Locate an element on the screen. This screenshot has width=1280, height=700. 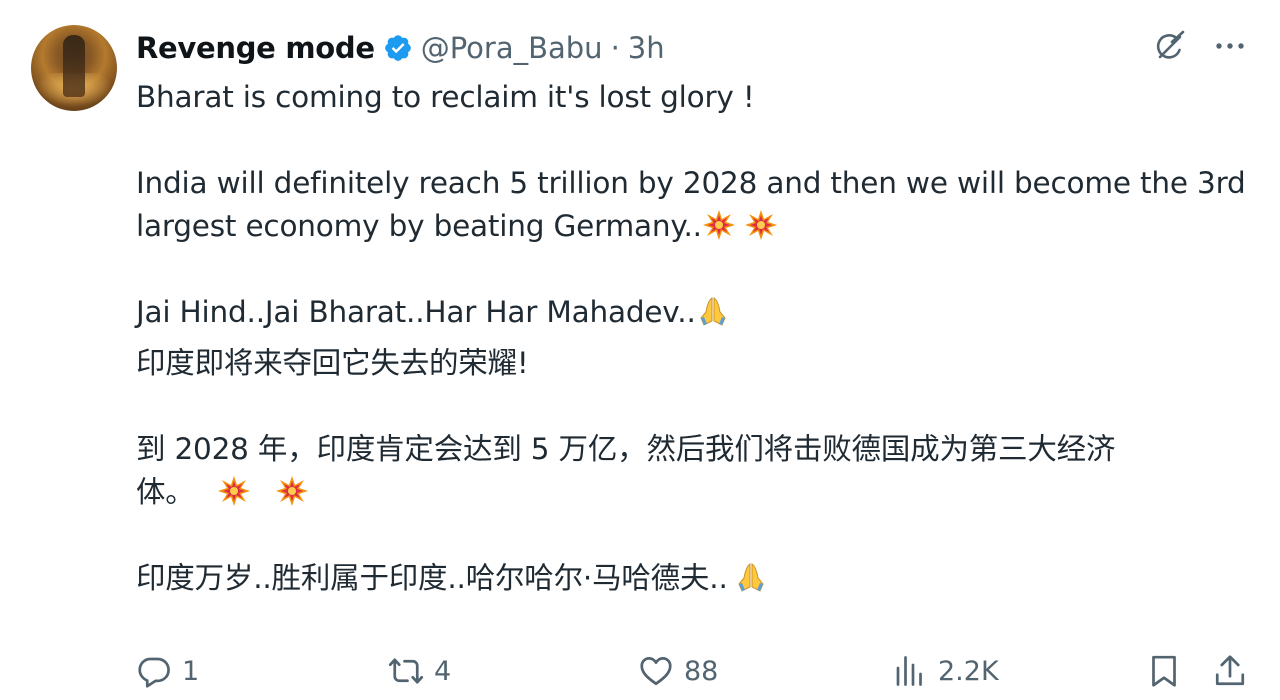
tweet-line-text: 体。 is located at coordinates (165, 492).